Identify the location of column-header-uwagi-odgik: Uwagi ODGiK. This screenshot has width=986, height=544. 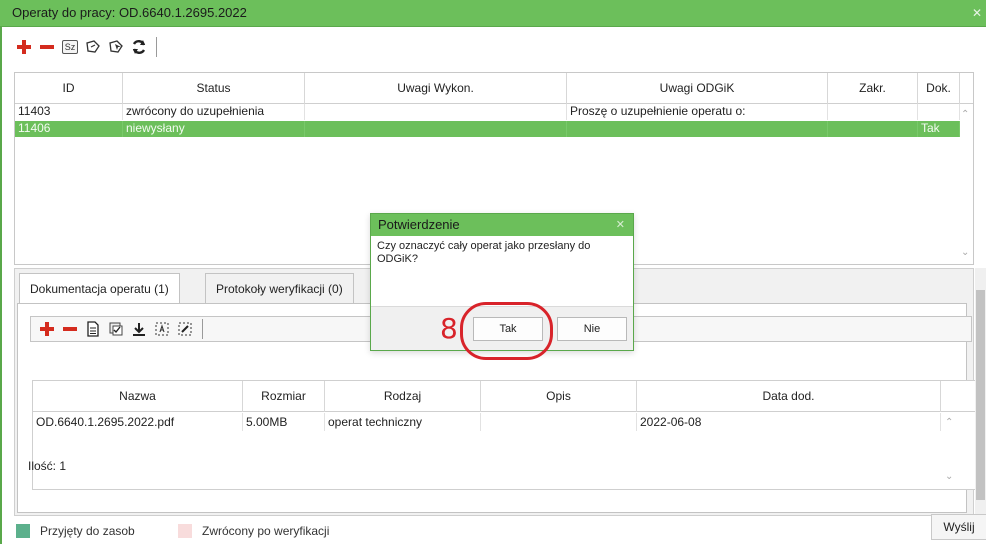
(697, 88).